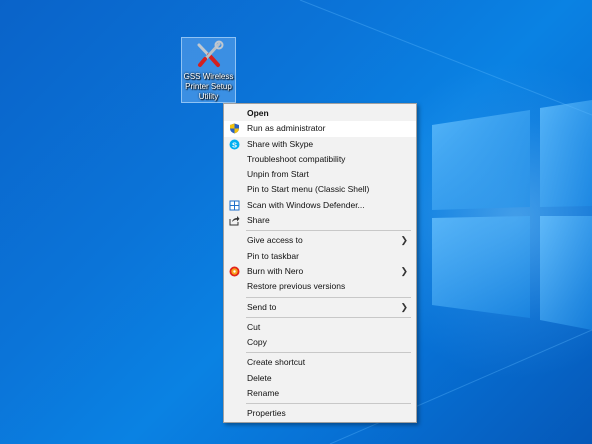 The image size is (592, 444). What do you see at coordinates (234, 128) in the screenshot?
I see `uac-shield-icon` at bounding box center [234, 128].